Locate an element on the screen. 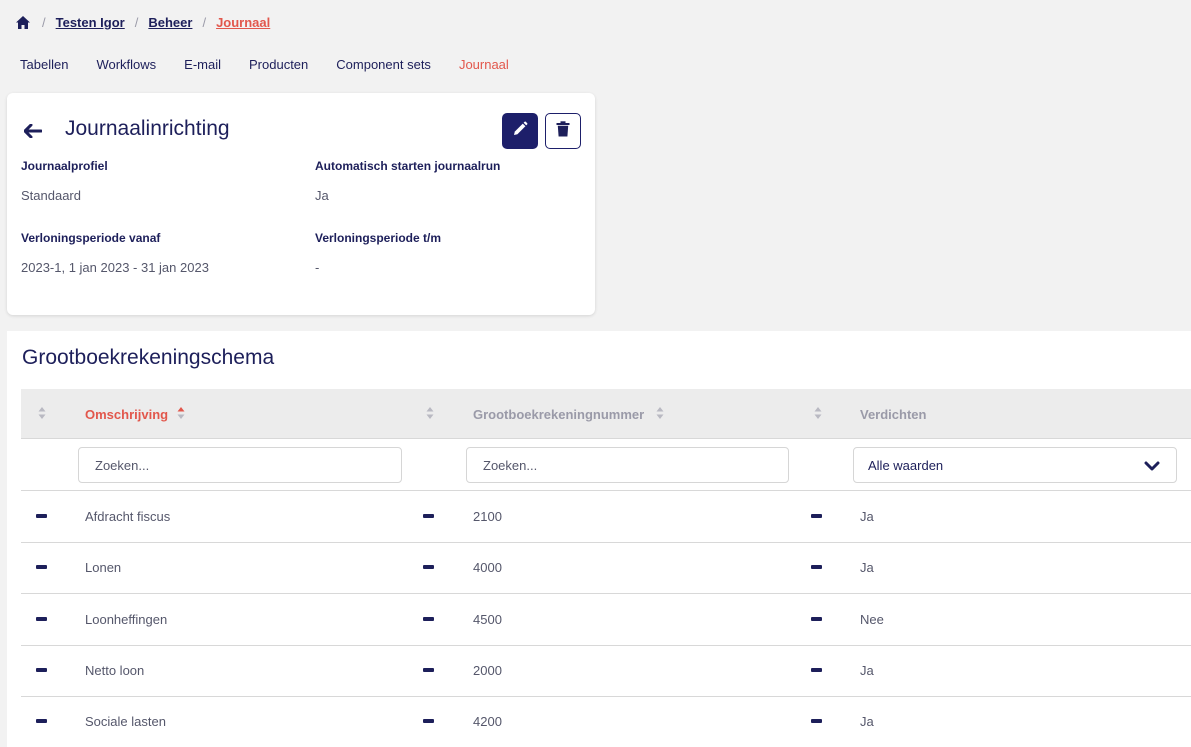  condense-filter-value: Alle waarden is located at coordinates (906, 465).